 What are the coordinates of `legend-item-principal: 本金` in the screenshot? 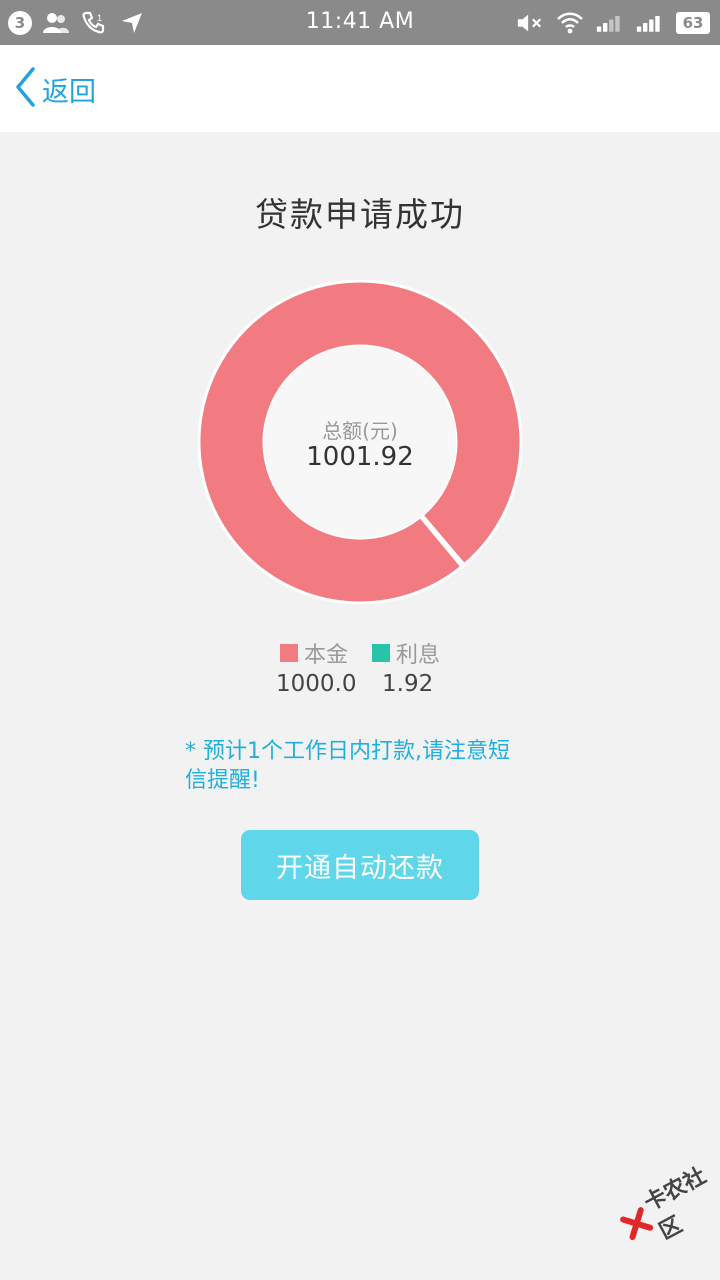 It's located at (314, 653).